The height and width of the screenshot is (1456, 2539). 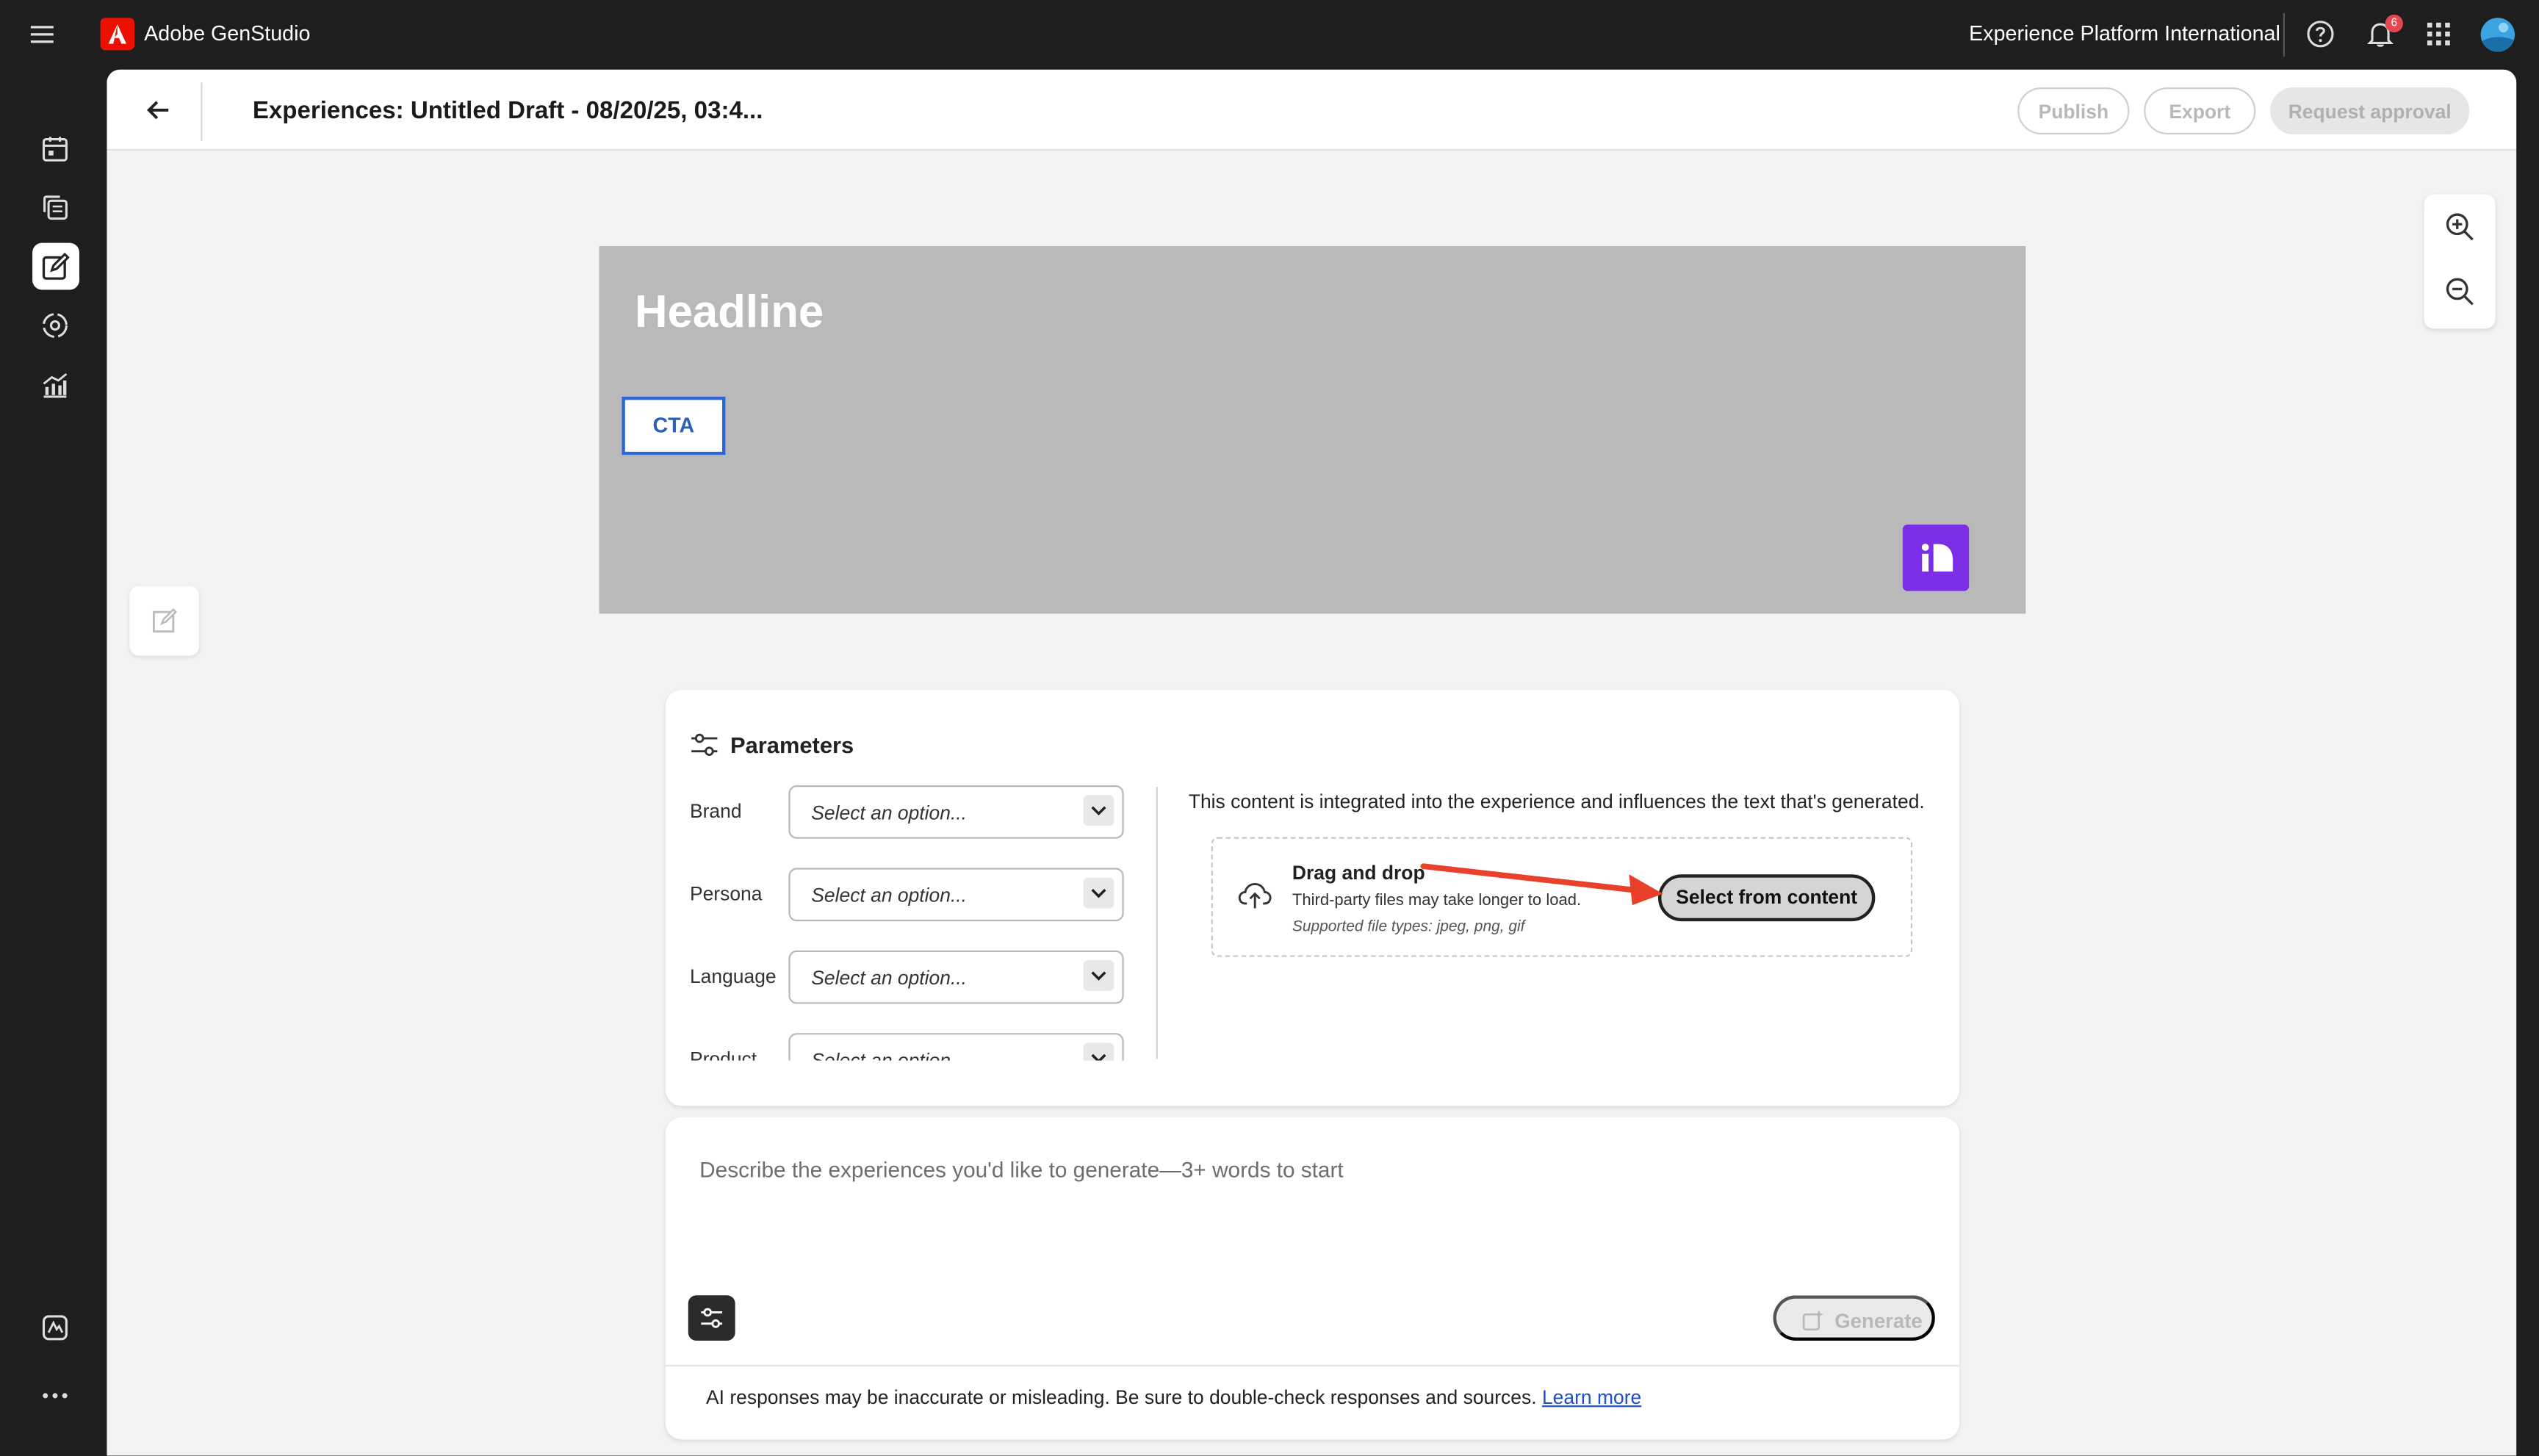 What do you see at coordinates (2497, 35) in the screenshot?
I see `avatar` at bounding box center [2497, 35].